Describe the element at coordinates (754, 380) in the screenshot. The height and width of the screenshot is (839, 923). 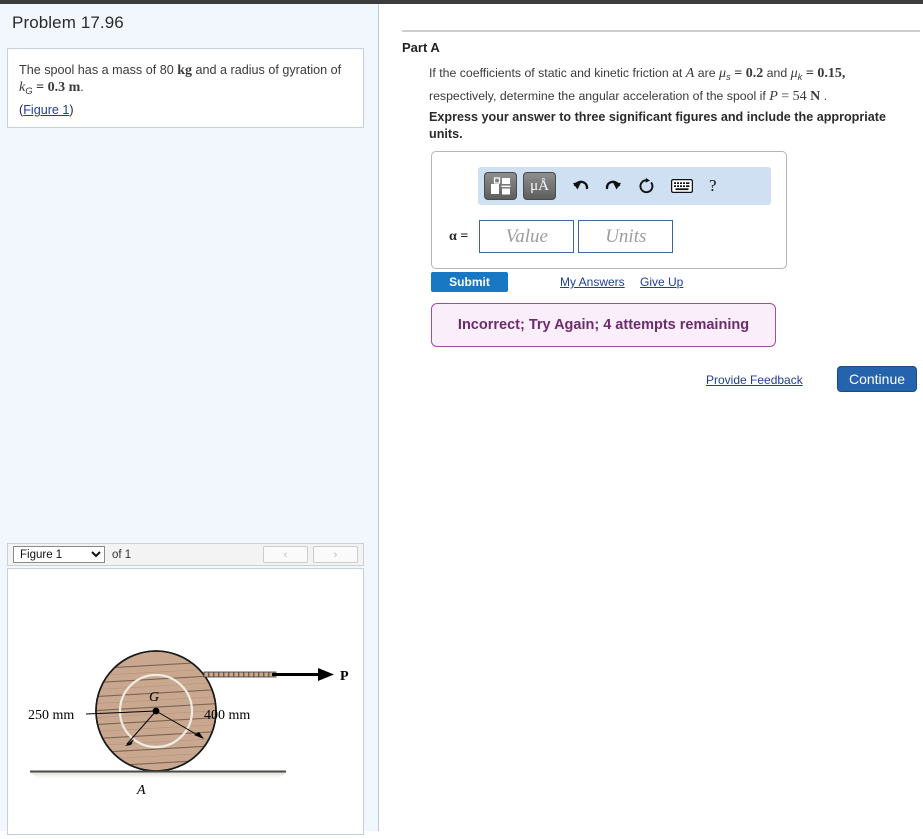
I see `provide-feedback-link: Provide Feedback` at that location.